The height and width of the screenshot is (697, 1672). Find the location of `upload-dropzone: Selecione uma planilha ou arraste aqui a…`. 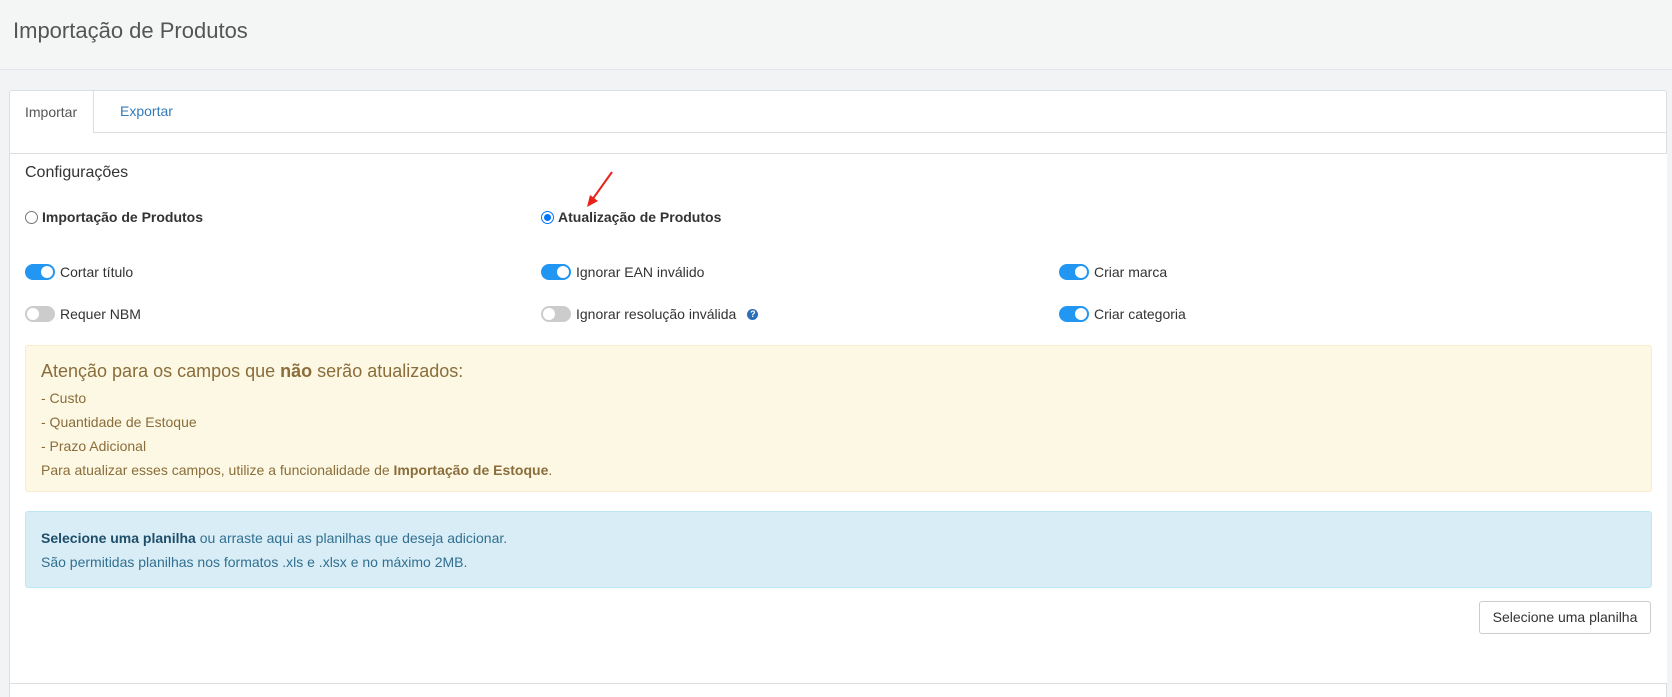

upload-dropzone: Selecione uma planilha ou arraste aqui a… is located at coordinates (838, 549).